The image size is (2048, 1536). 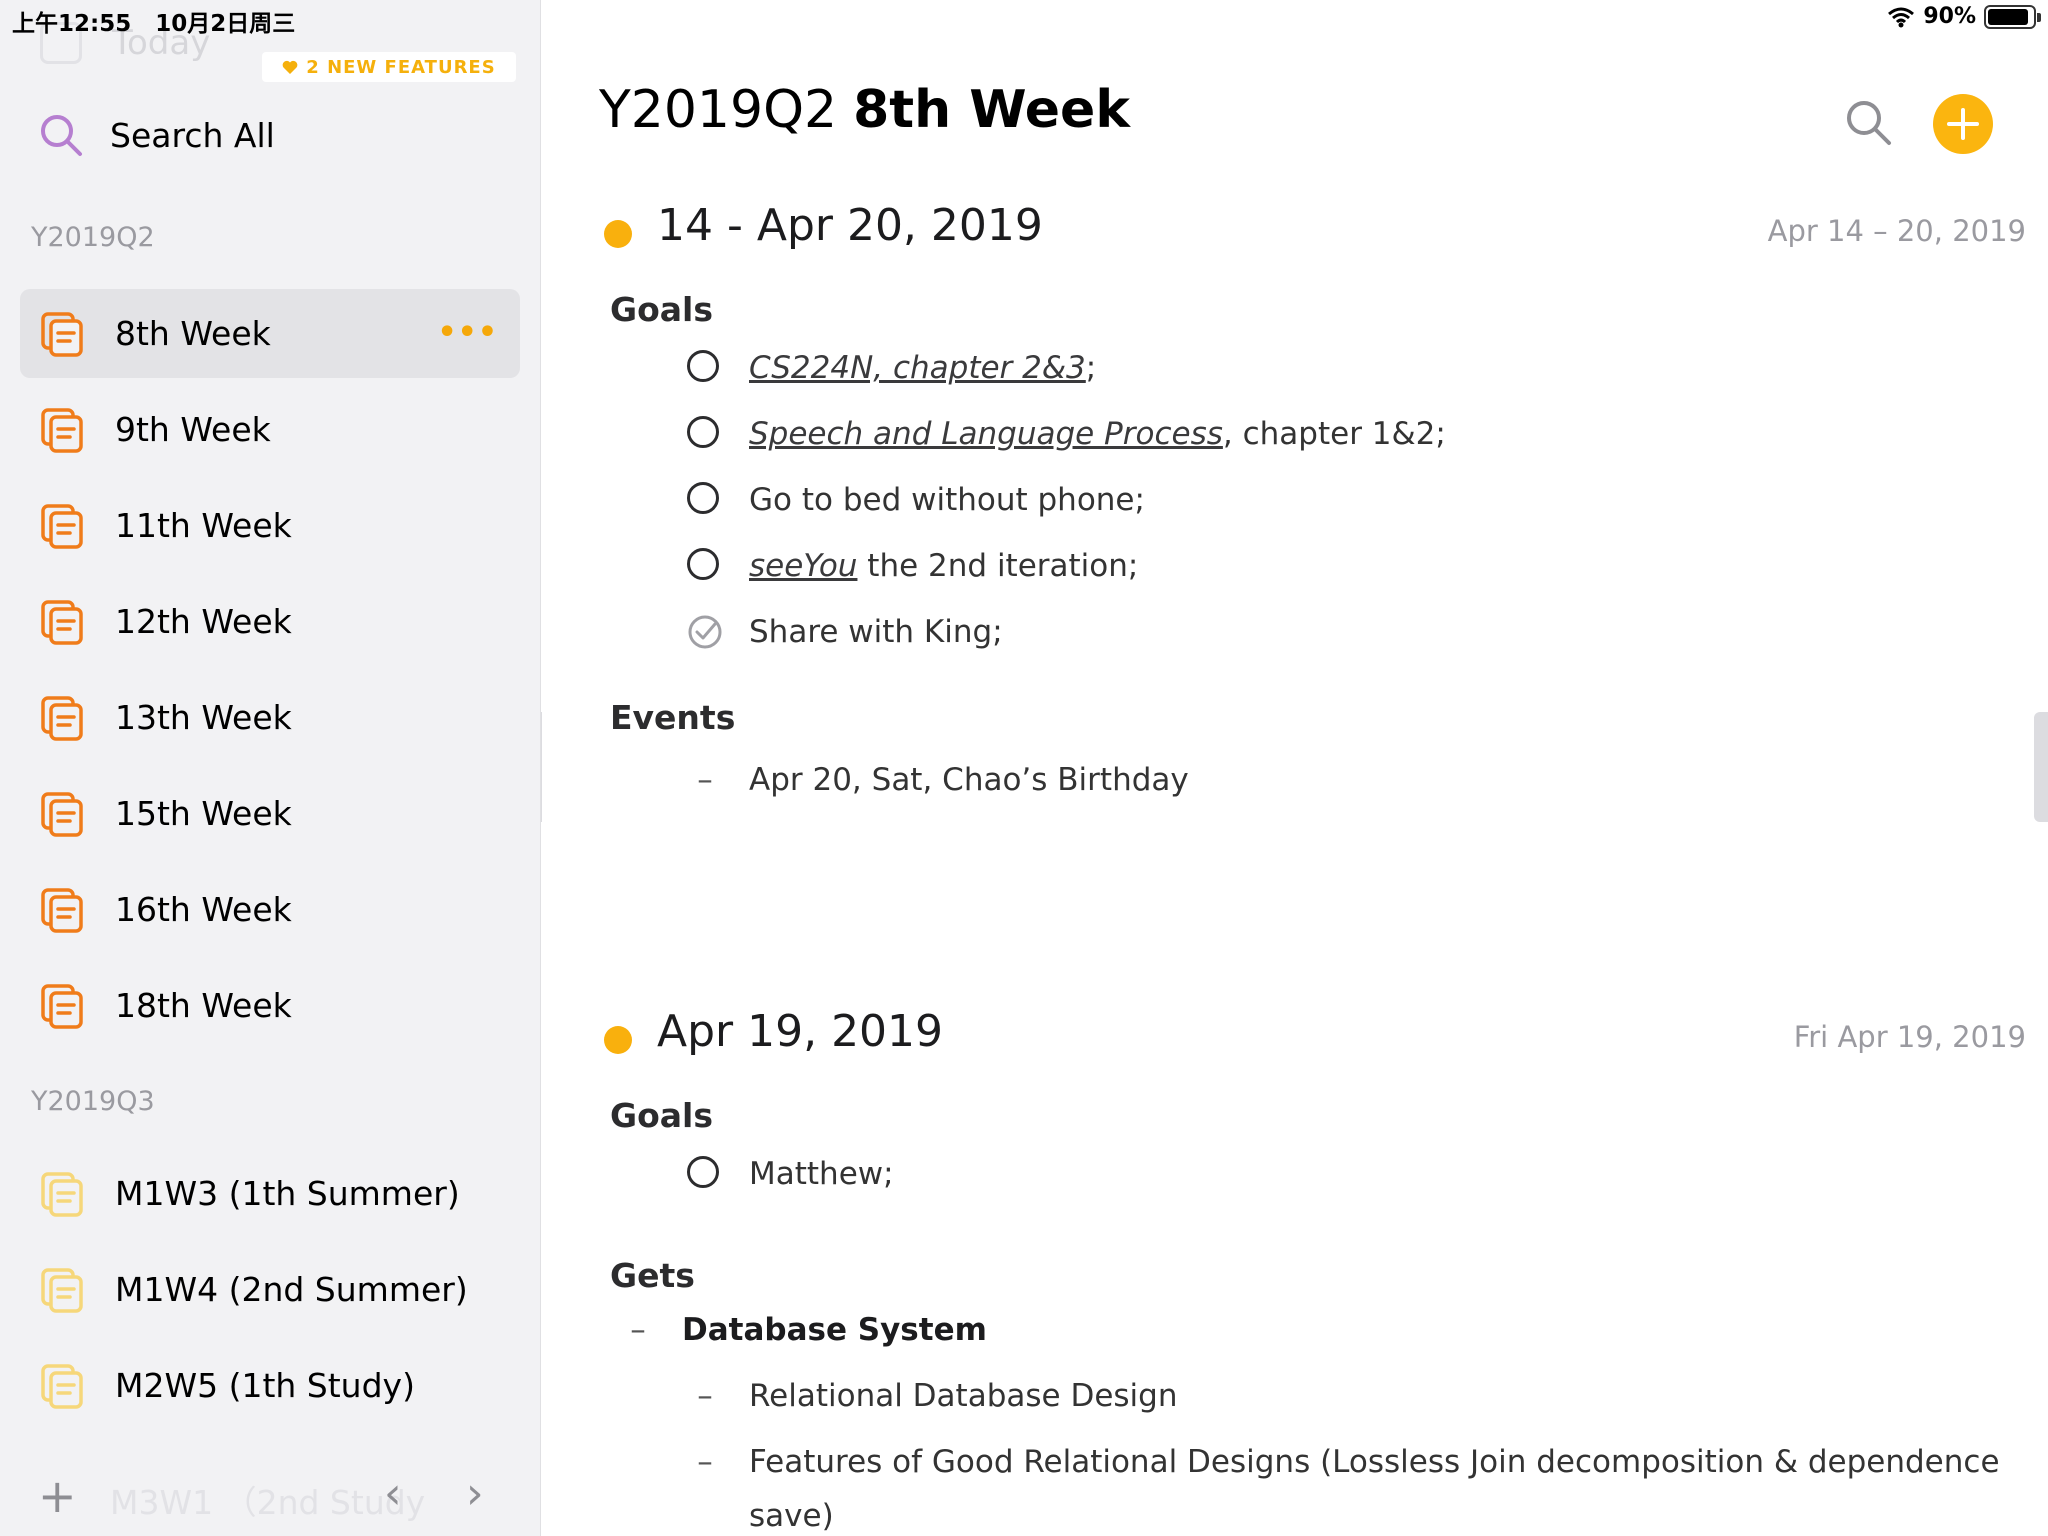 What do you see at coordinates (192, 135) in the screenshot?
I see `search-all-label: Search All` at bounding box center [192, 135].